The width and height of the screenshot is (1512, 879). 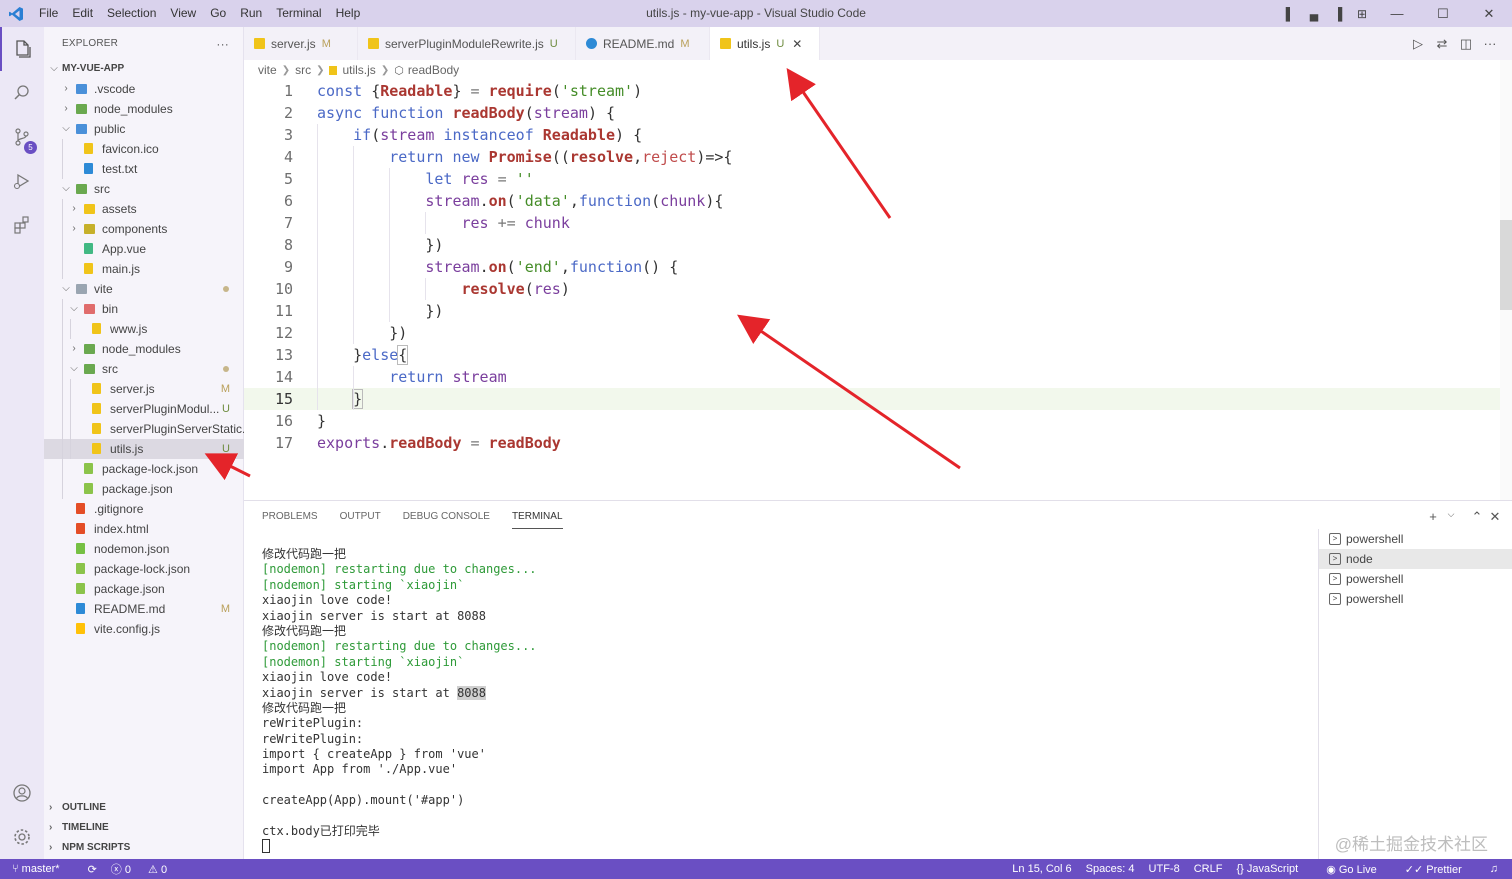 What do you see at coordinates (765, 43) in the screenshot?
I see `tab-utils-js: utils.js U ✕` at bounding box center [765, 43].